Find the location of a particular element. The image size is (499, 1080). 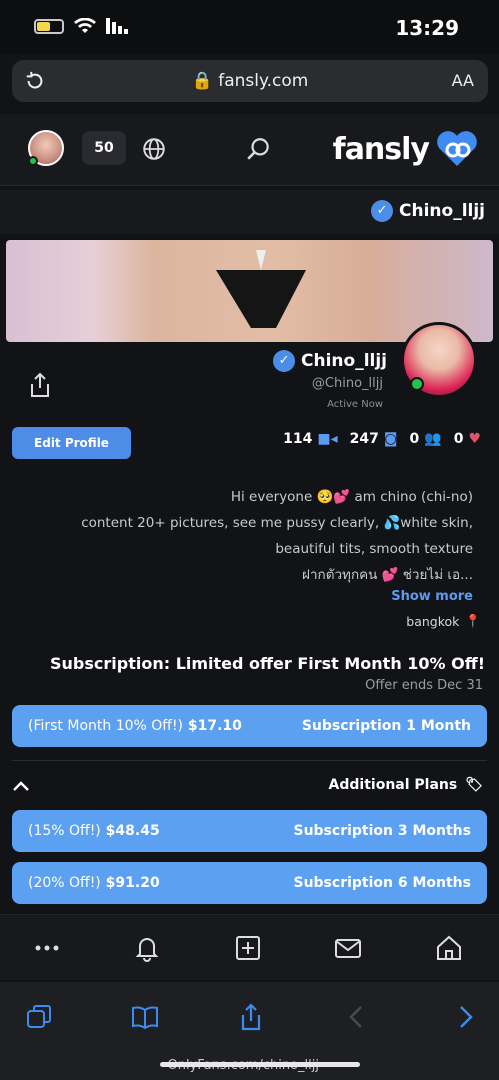

back-icon is located at coordinates (357, 1017).